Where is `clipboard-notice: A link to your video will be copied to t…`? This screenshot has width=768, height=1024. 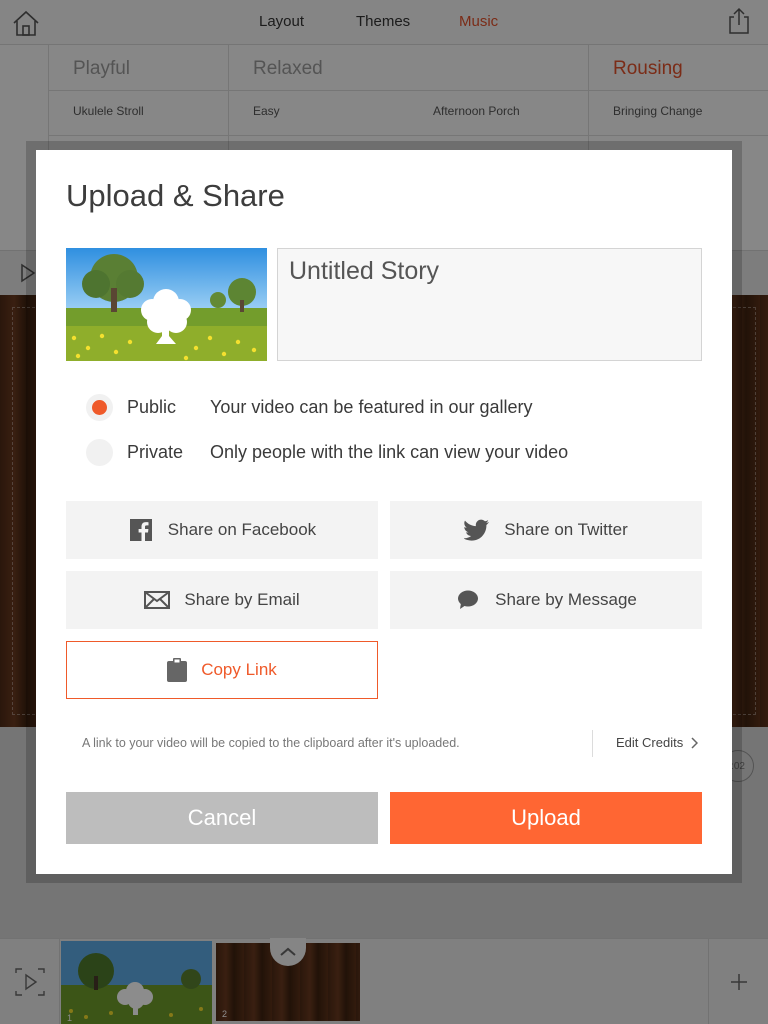 clipboard-notice: A link to your video will be copied to t… is located at coordinates (271, 743).